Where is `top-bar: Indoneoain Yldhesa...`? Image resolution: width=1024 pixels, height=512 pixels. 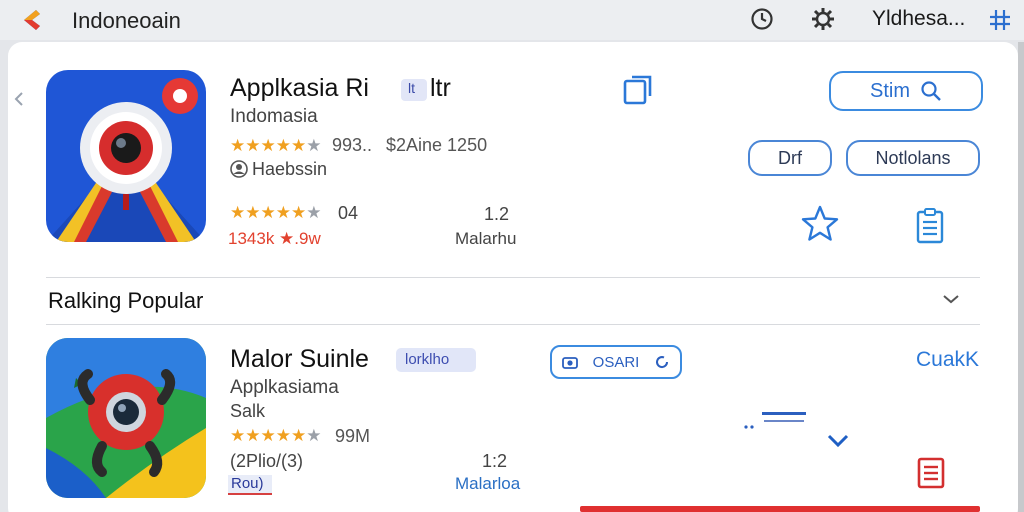 top-bar: Indoneoain Yldhesa... is located at coordinates (512, 20).